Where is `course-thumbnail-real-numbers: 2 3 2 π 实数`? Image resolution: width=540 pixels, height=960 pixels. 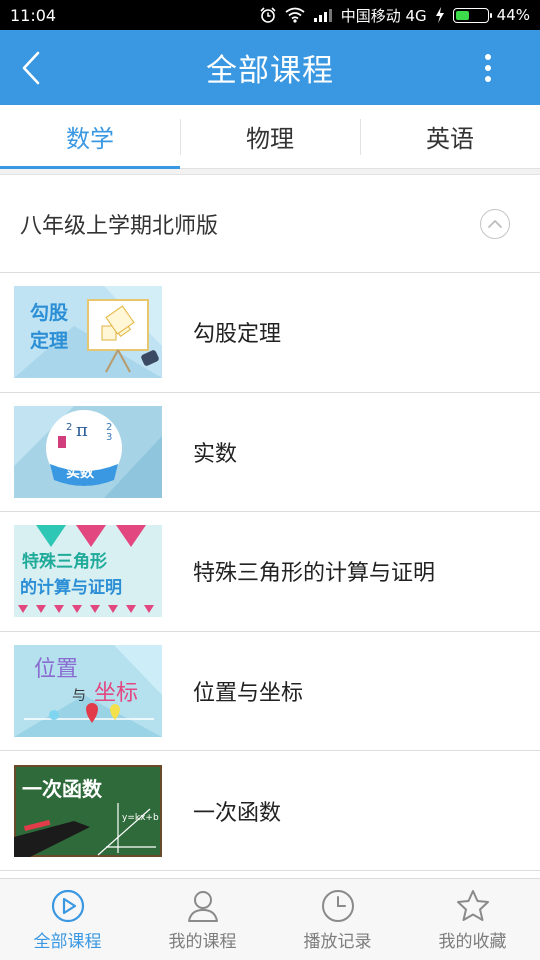
course-thumbnail-real-numbers: 2 3 2 π 实数 is located at coordinates (88, 451).